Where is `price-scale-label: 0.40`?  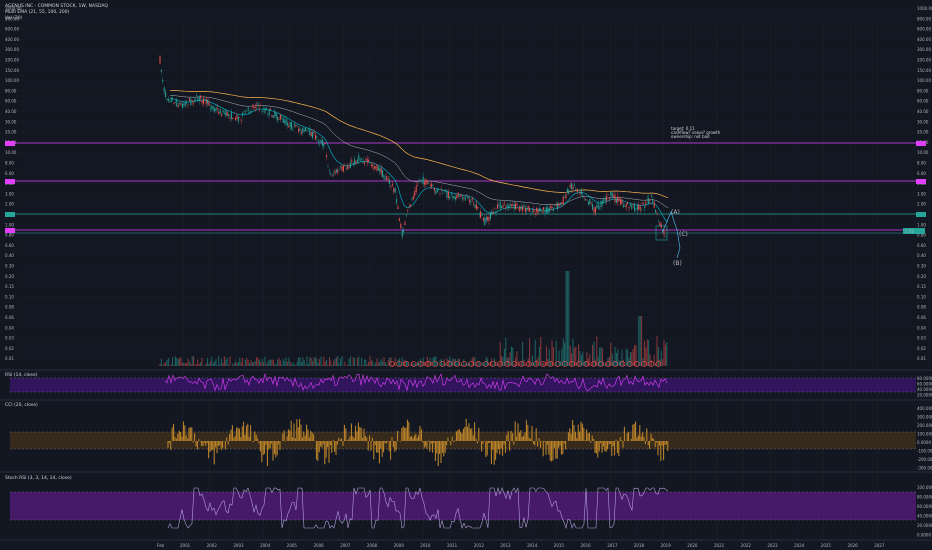 price-scale-label: 0.40 is located at coordinates (921, 255).